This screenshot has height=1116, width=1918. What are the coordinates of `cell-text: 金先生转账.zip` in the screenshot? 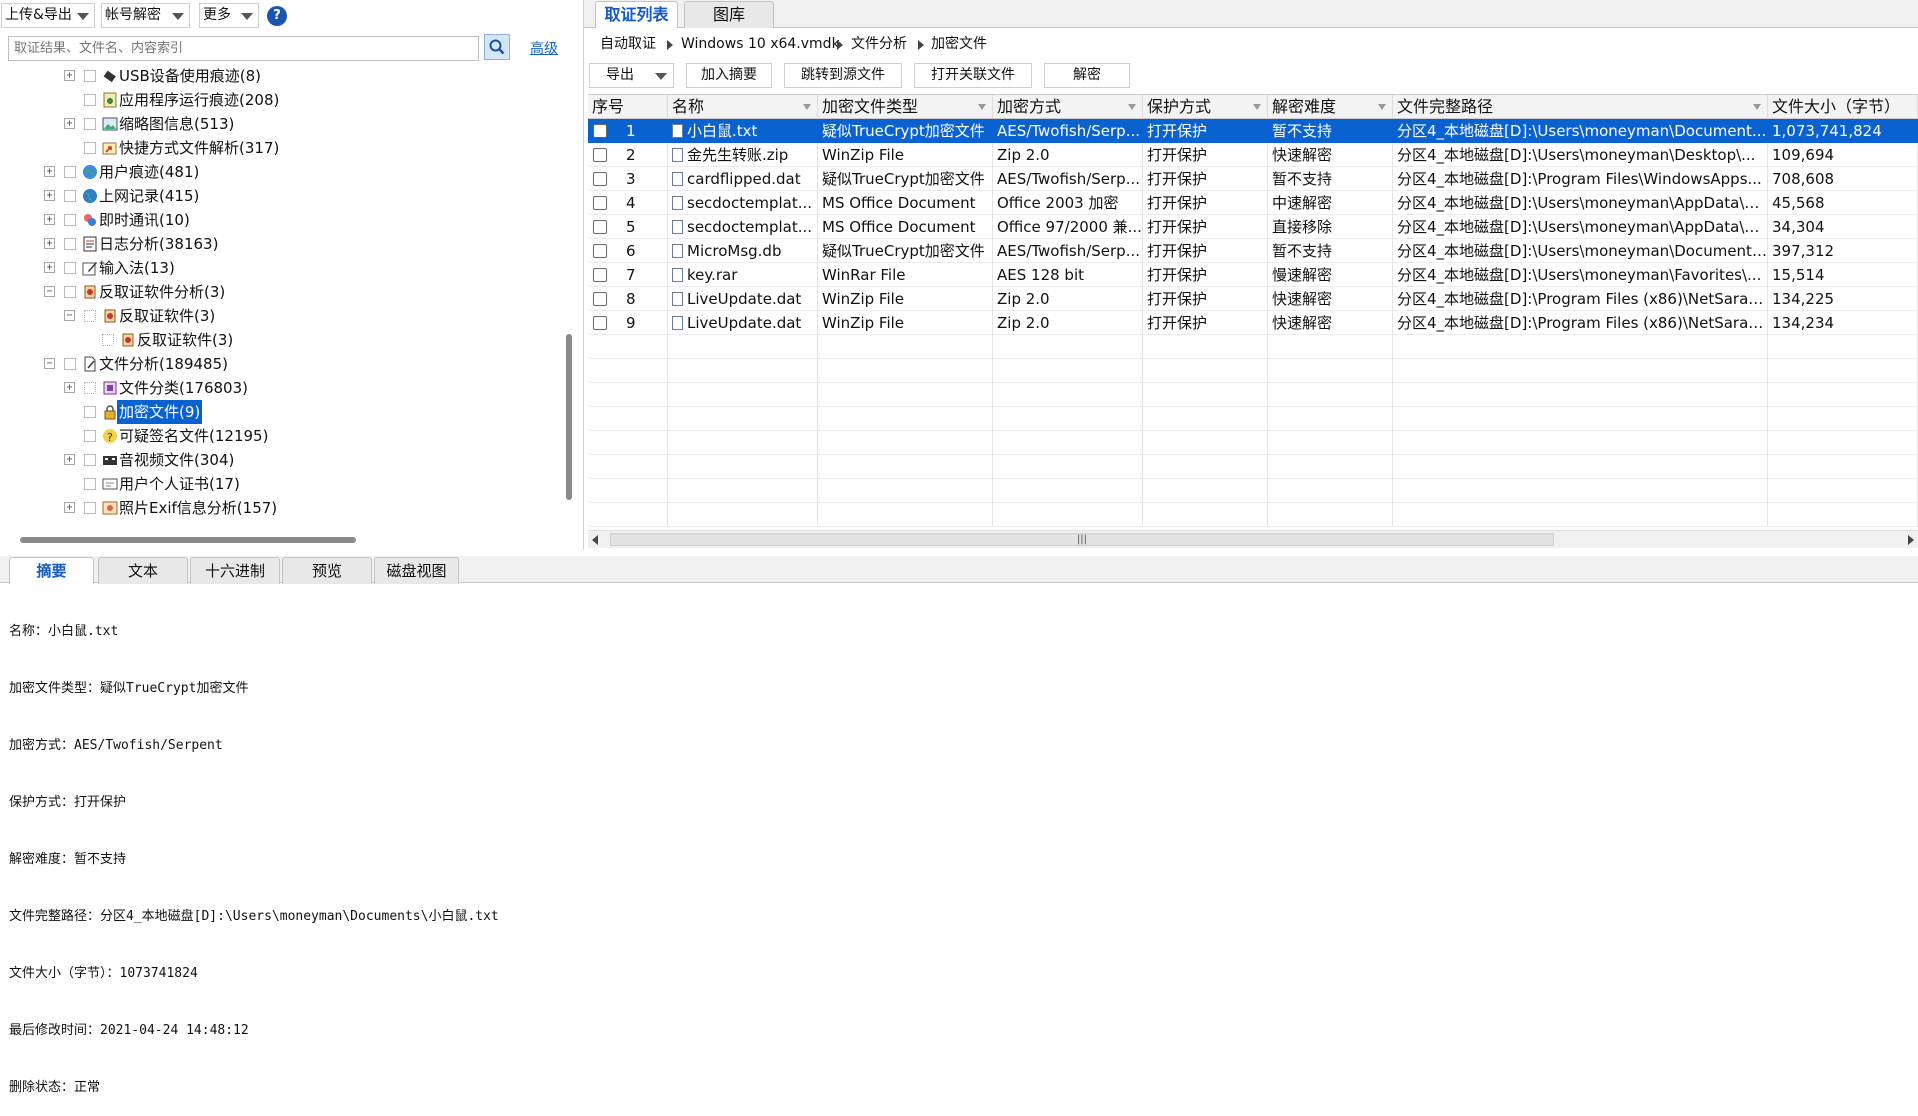 It's located at (738, 155).